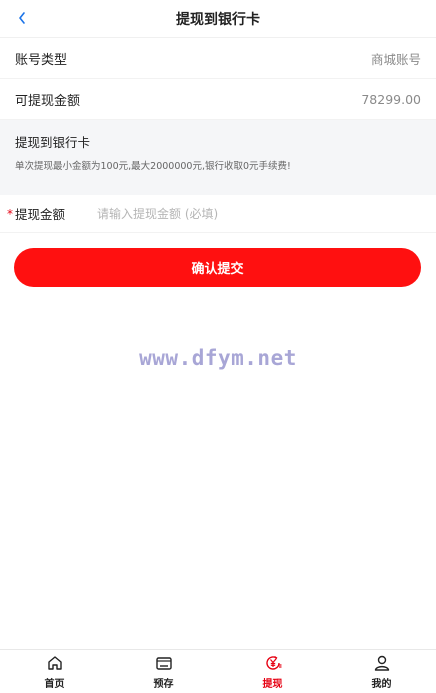 The image size is (436, 693). What do you see at coordinates (272, 684) in the screenshot?
I see `tab-withdraw-label: 提现` at bounding box center [272, 684].